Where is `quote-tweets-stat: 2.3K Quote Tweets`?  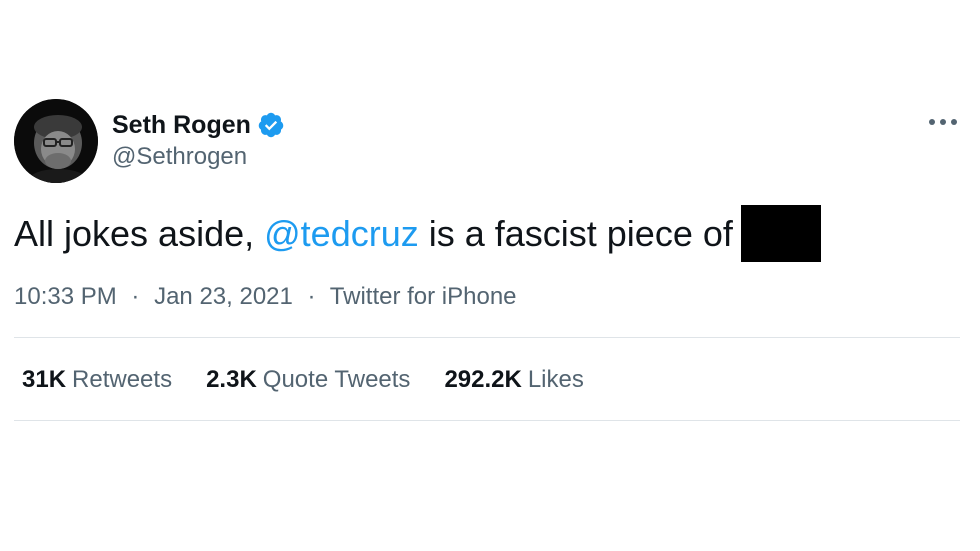 quote-tweets-stat: 2.3K Quote Tweets is located at coordinates (308, 380).